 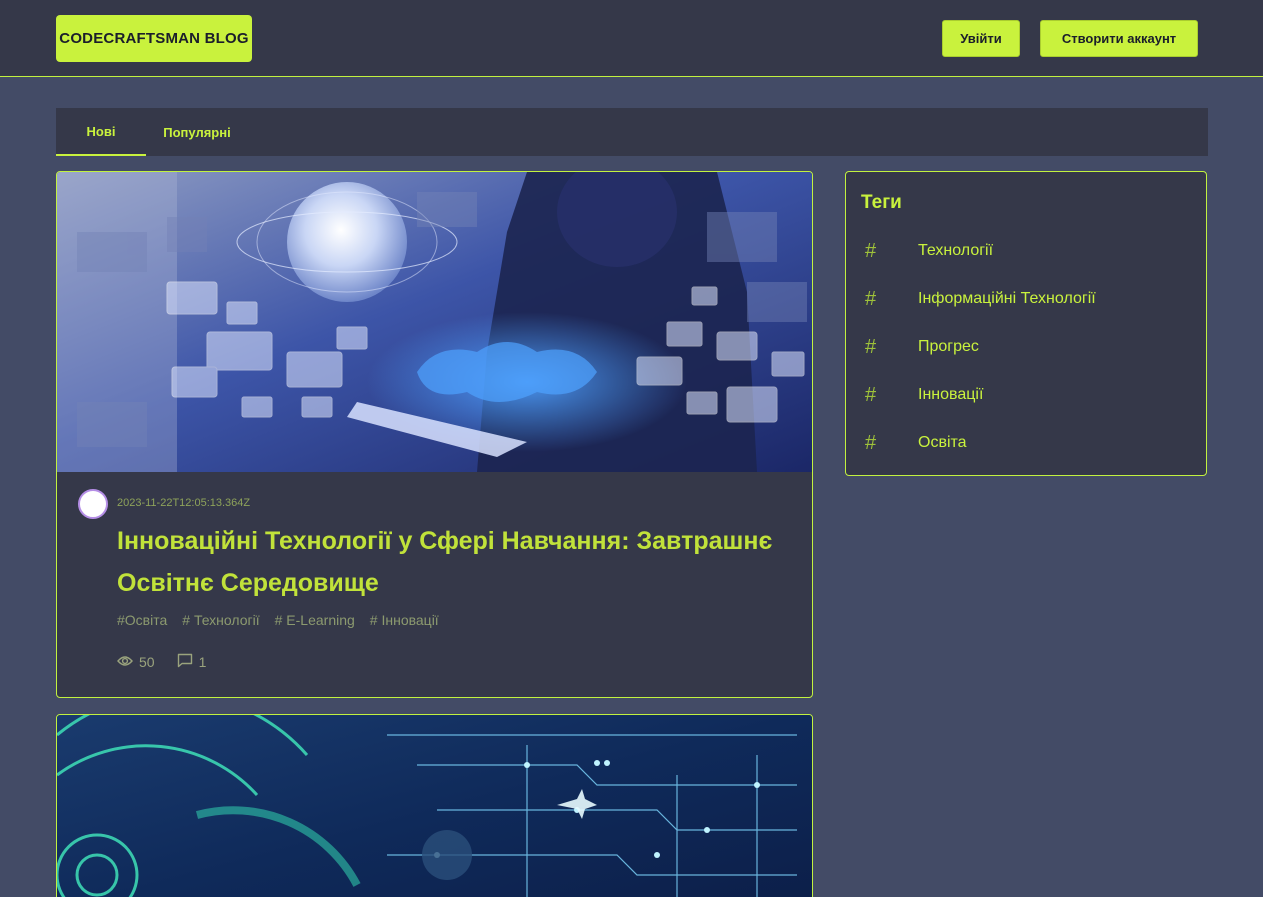 I want to click on comment-icon, so click(x=185, y=662).